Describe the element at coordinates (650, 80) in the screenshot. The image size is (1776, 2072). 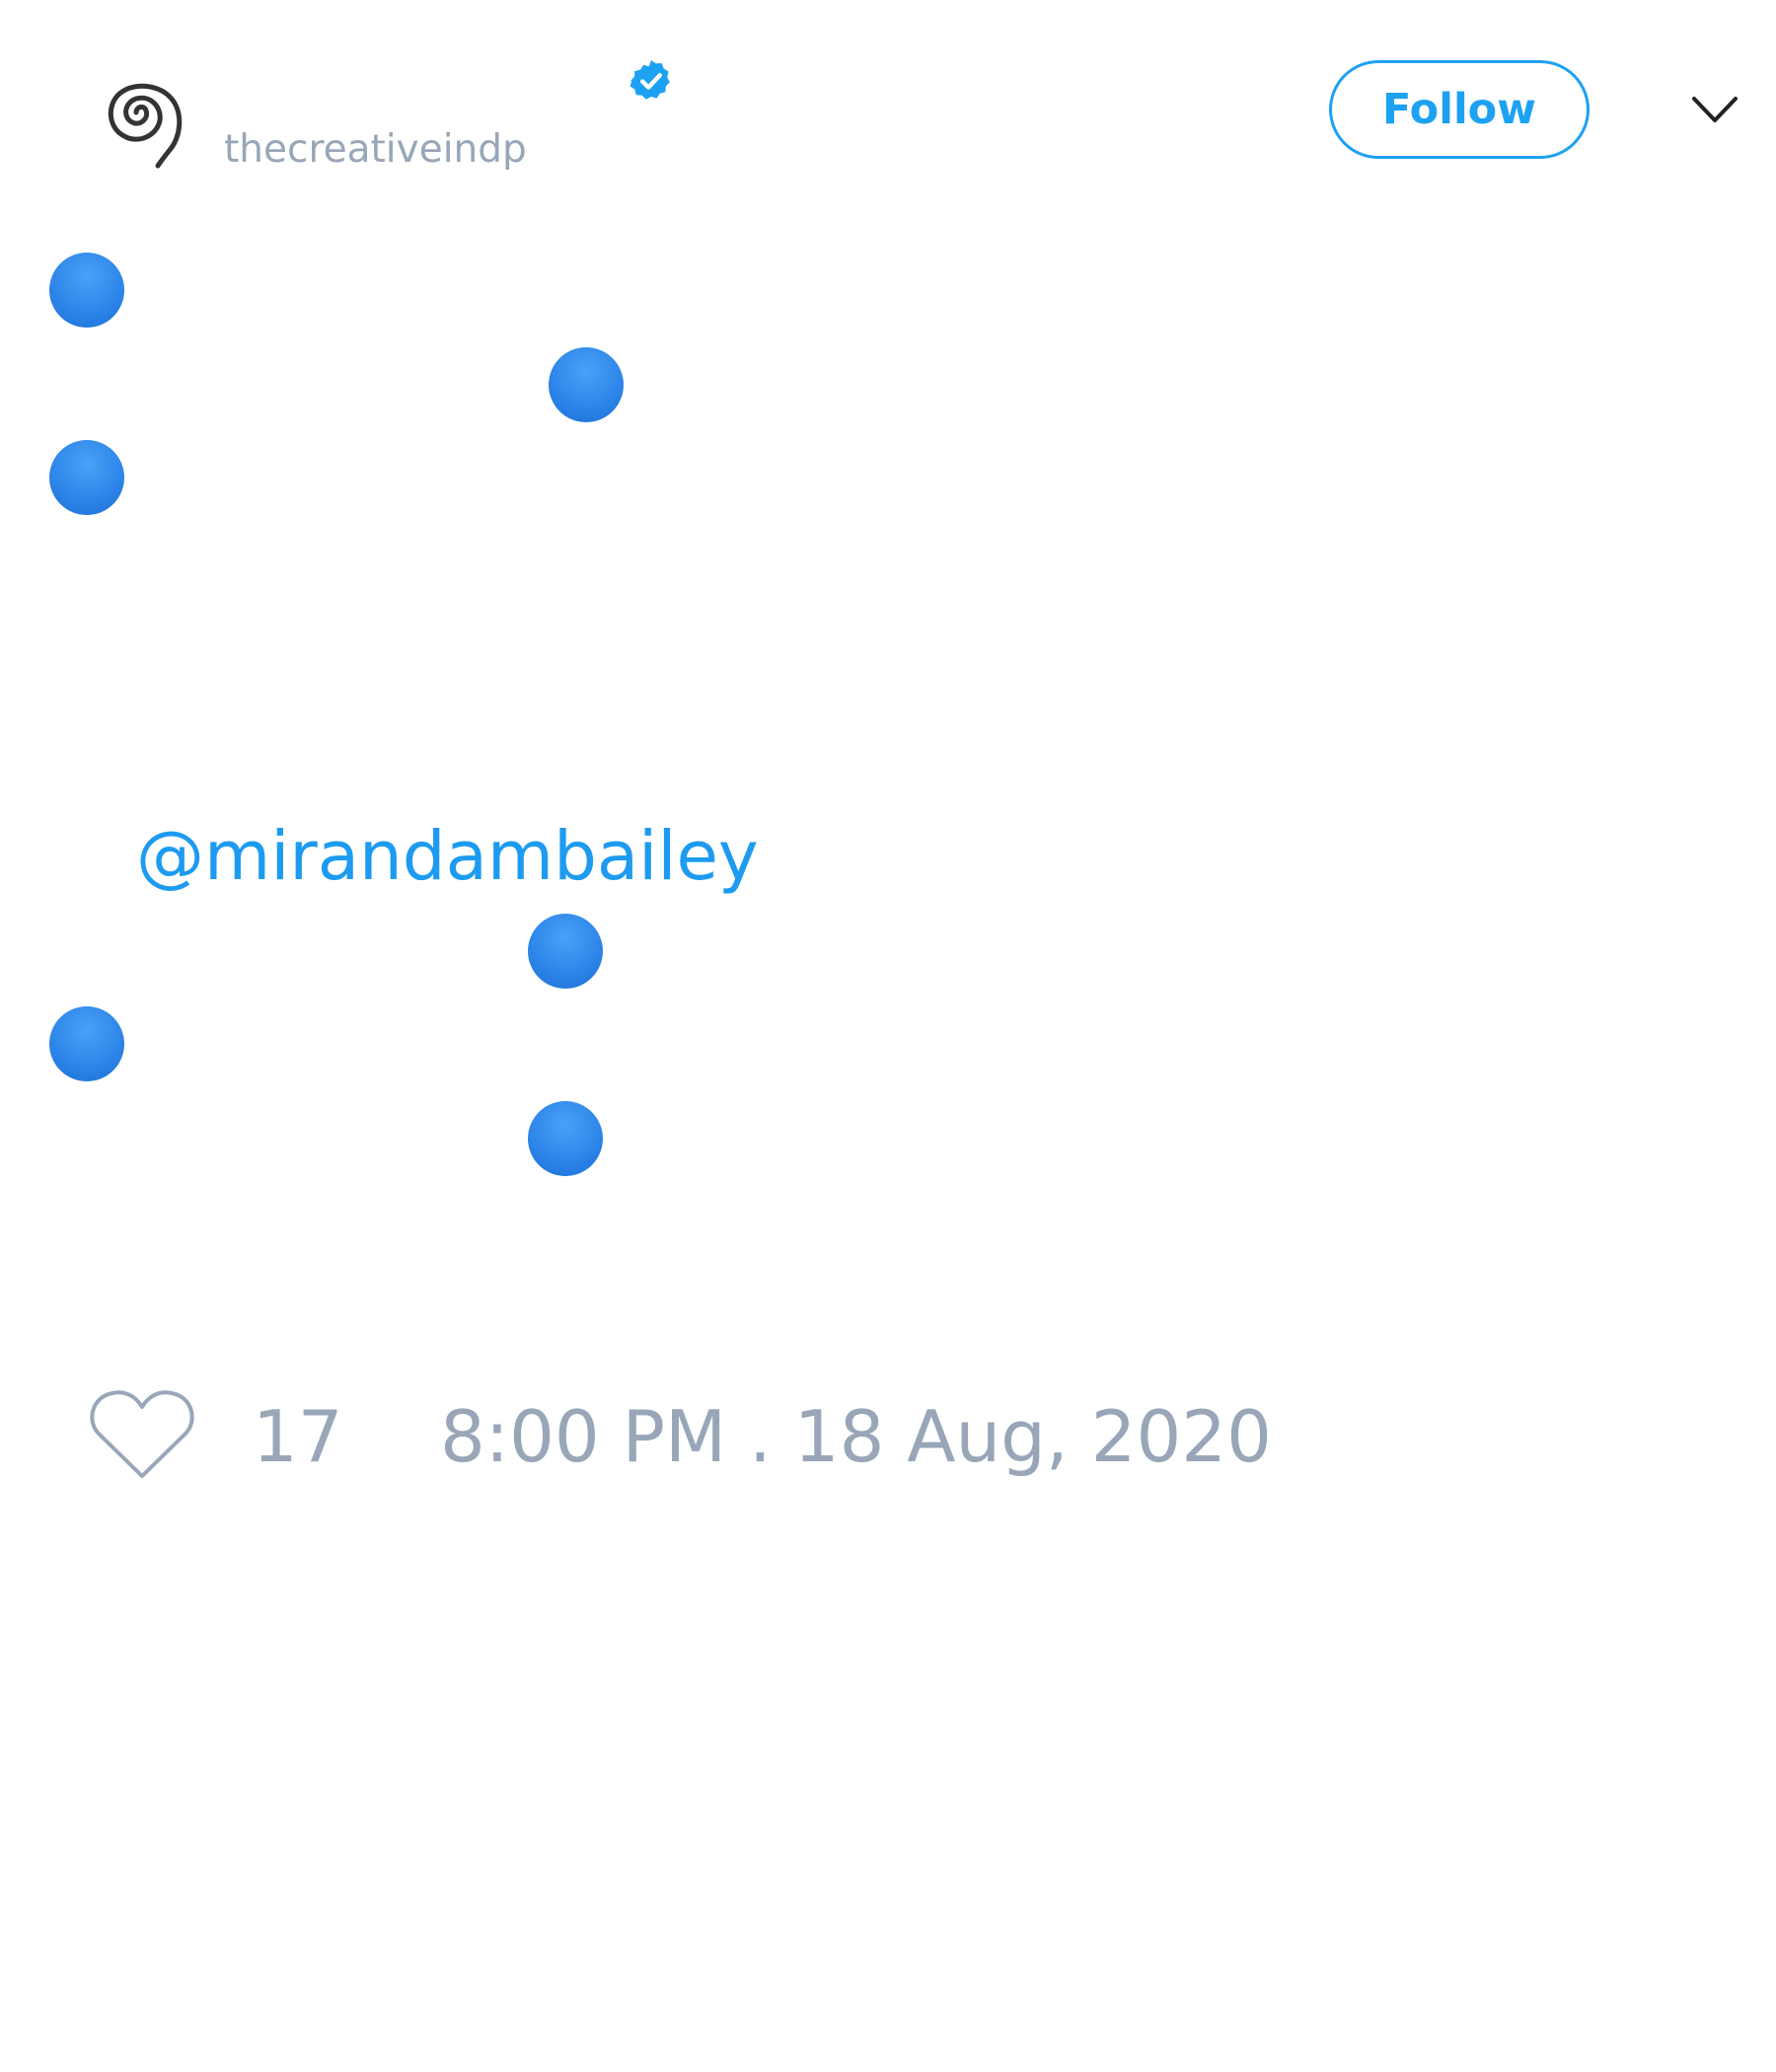
I see `verified-badge-icon` at that location.